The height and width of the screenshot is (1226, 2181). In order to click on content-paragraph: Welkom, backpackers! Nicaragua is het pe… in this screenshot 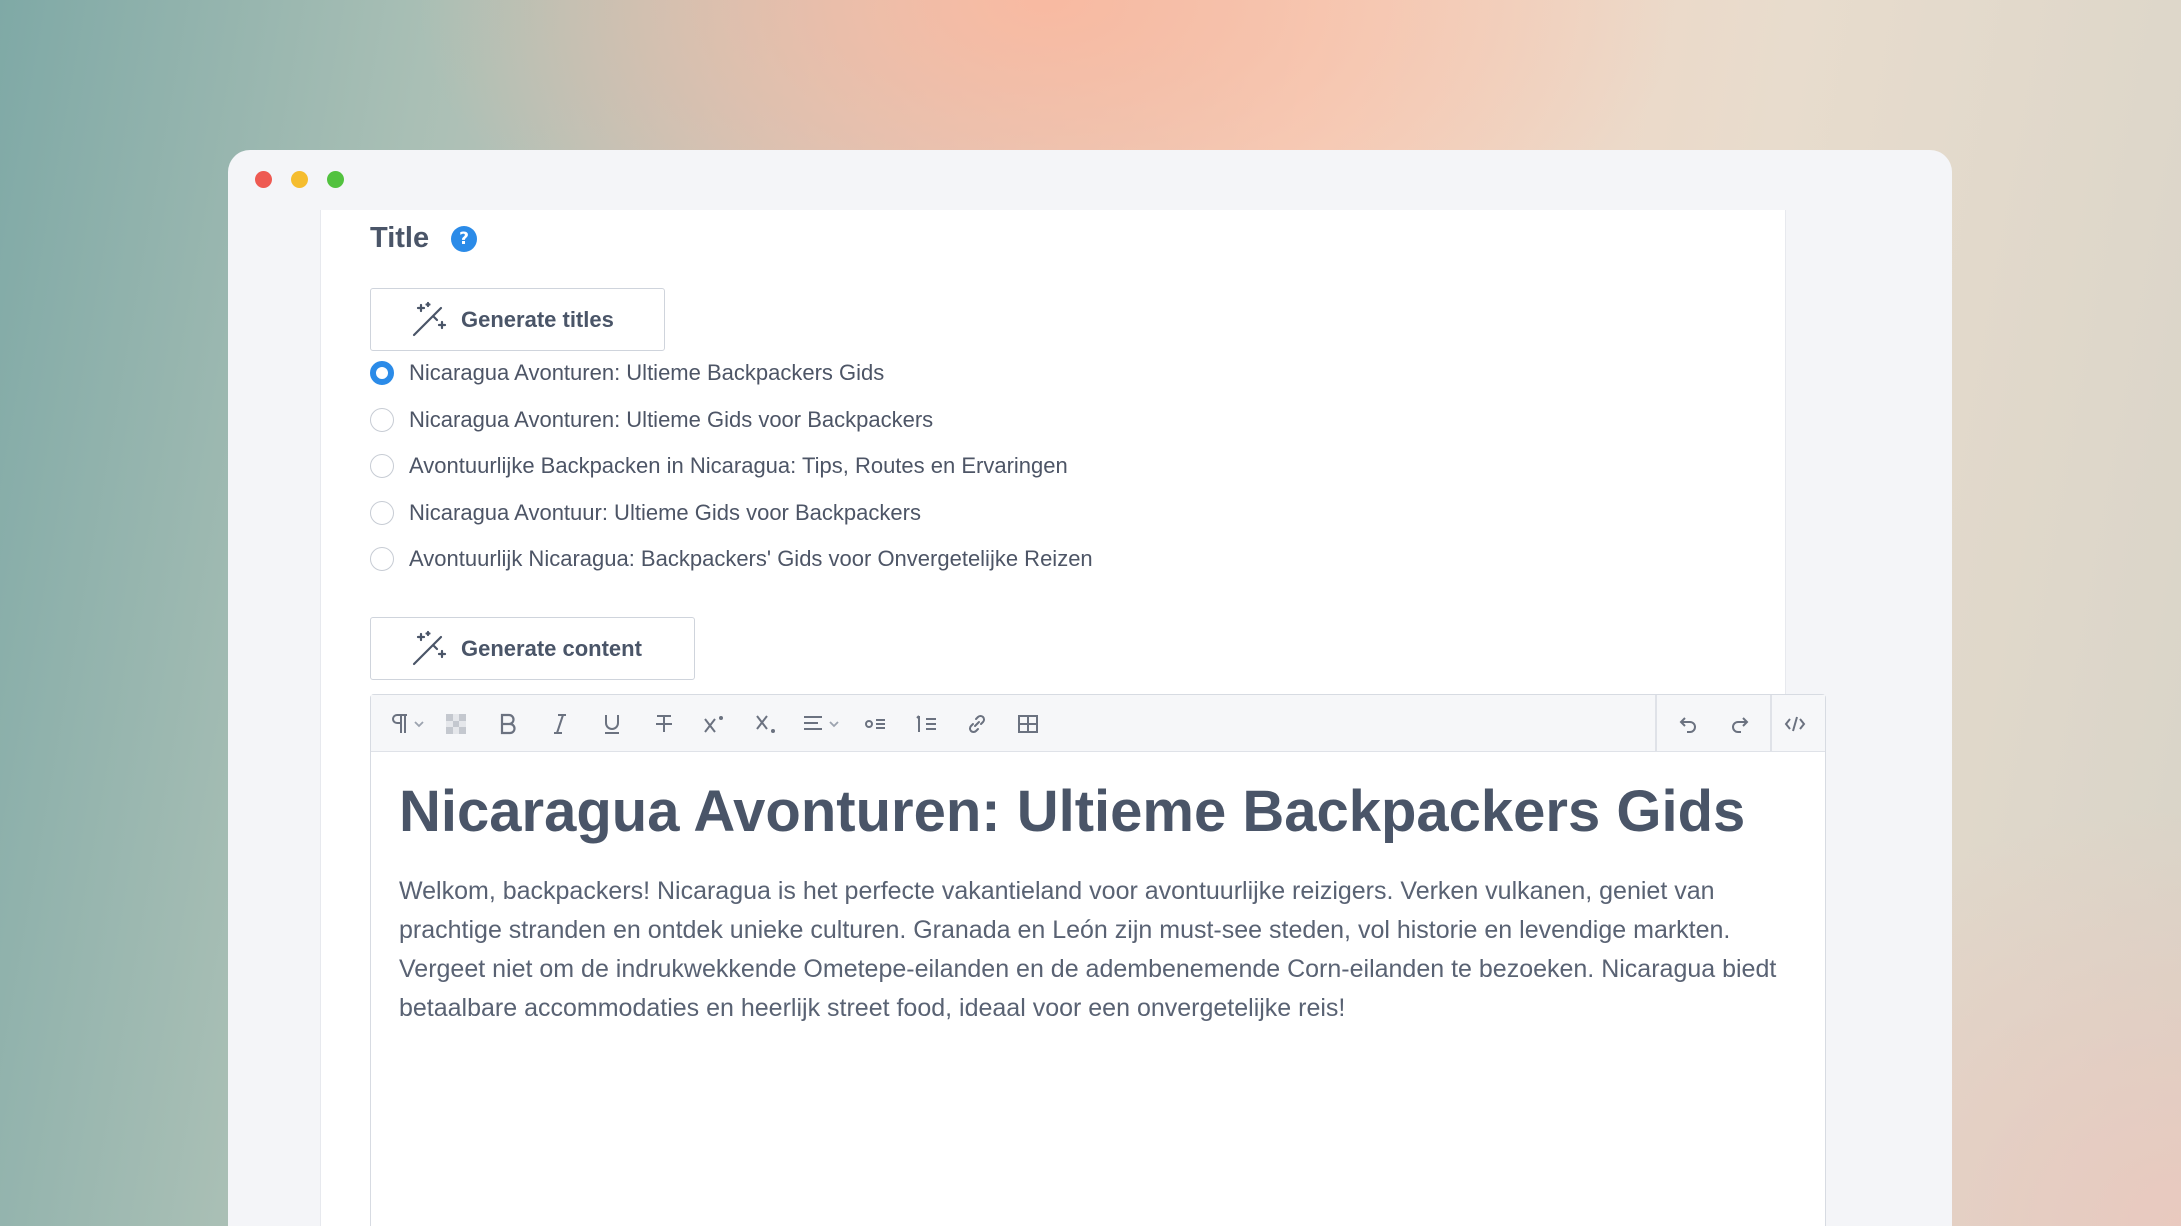, I will do `click(1088, 949)`.